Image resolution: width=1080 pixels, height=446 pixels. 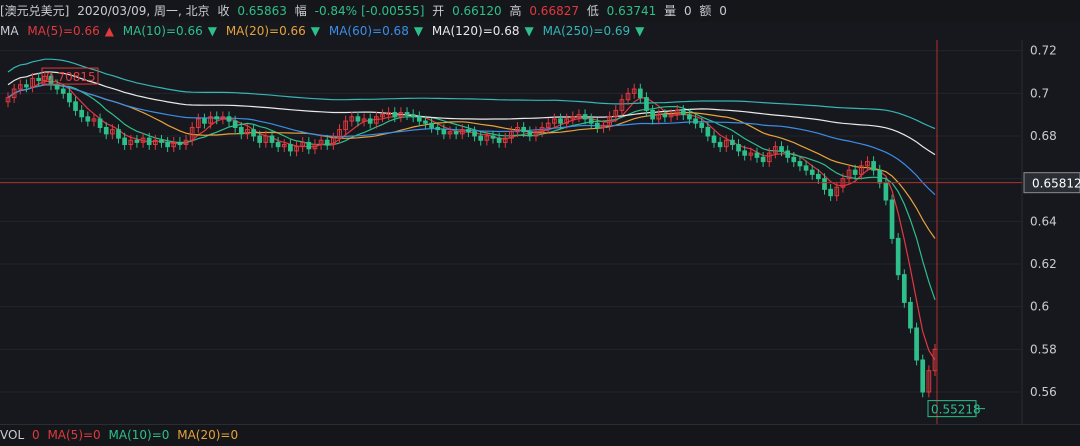 I want to click on close-label: 收, so click(x=223, y=11).